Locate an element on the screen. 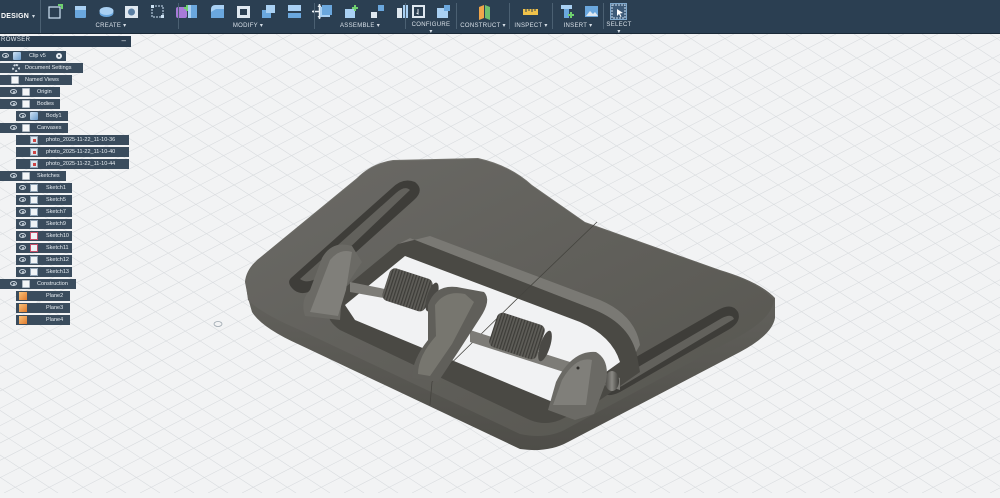 This screenshot has height=498, width=1000. workspace-switcher: DESIGN ▾ is located at coordinates (20, 16).